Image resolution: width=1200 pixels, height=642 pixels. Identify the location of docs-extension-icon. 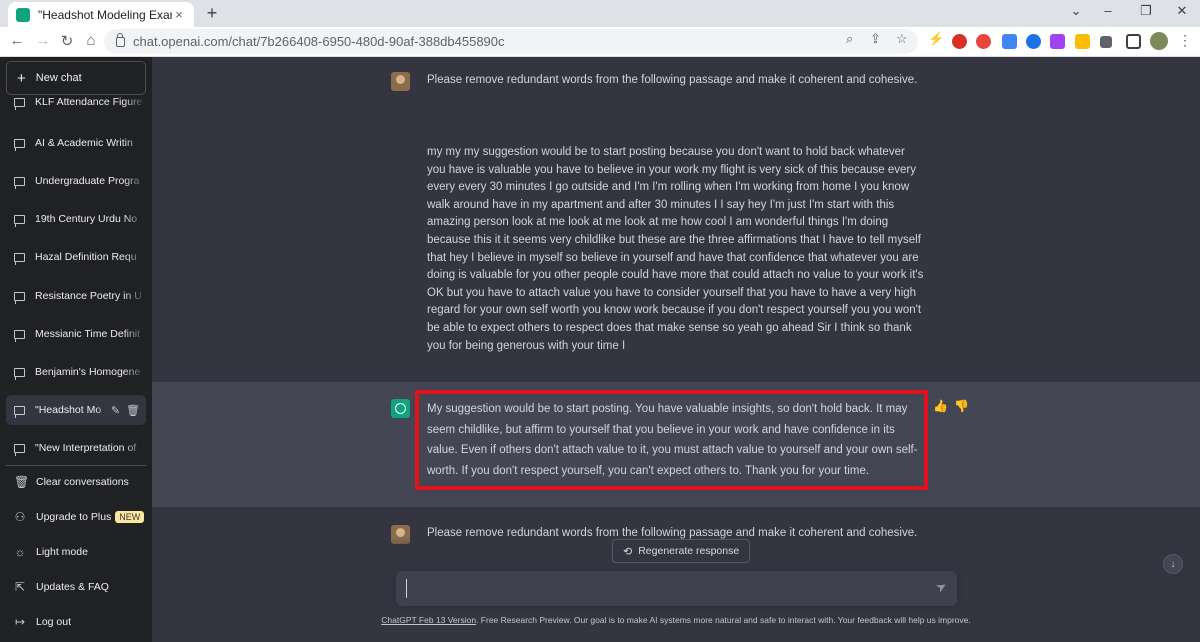
(1009, 41).